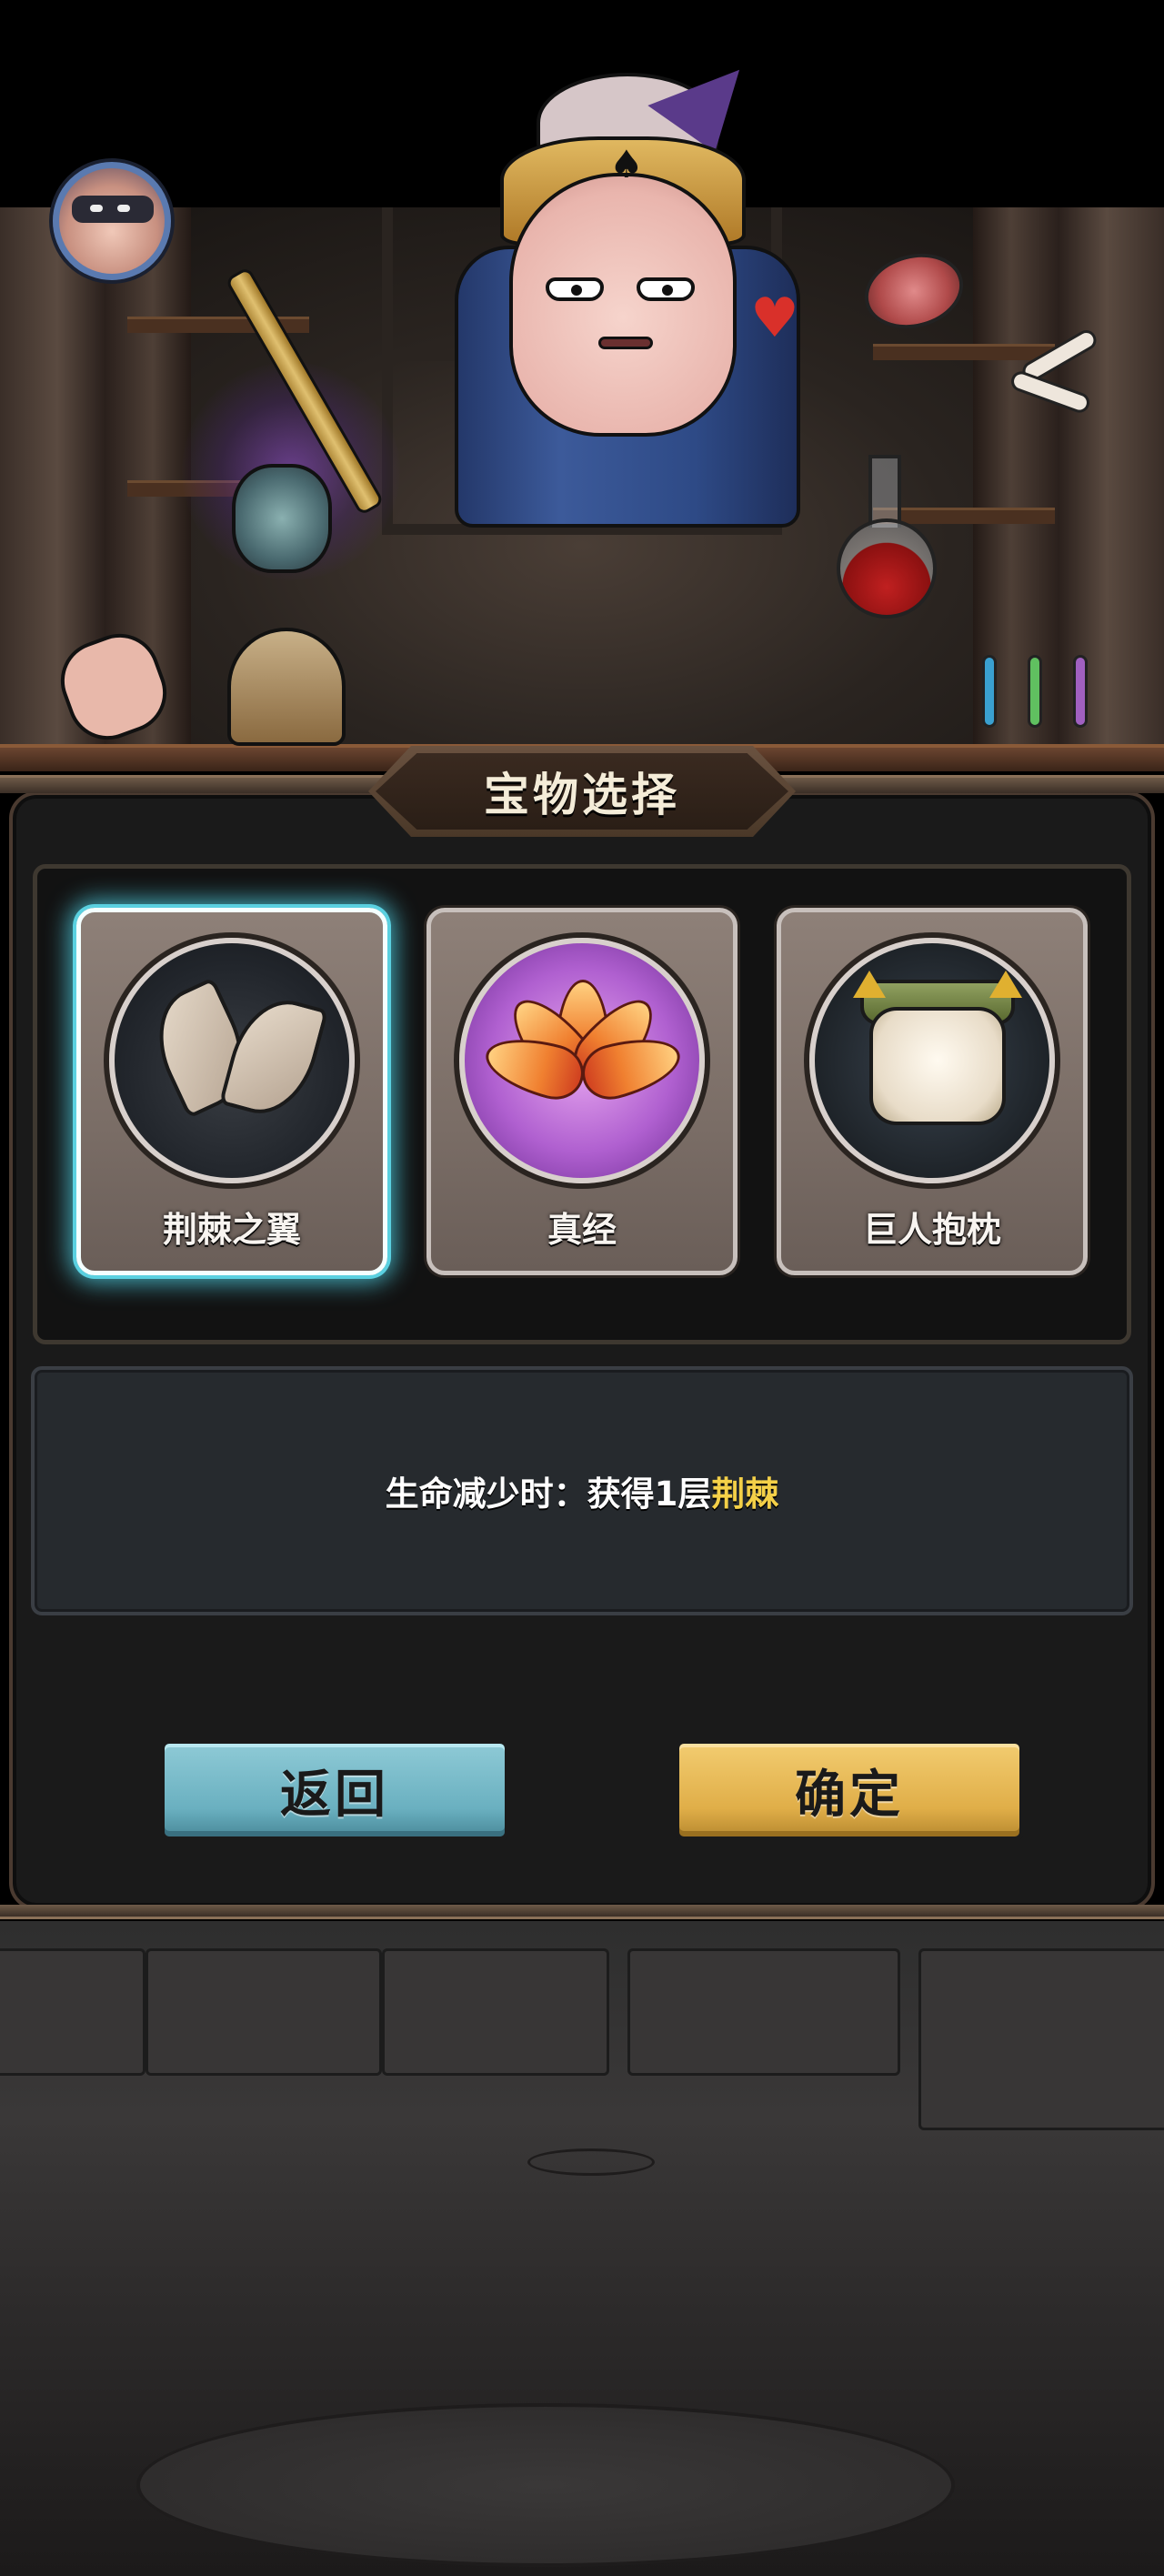  Describe the element at coordinates (745, 1494) in the screenshot. I see `description-keyword: 荆棘` at that location.